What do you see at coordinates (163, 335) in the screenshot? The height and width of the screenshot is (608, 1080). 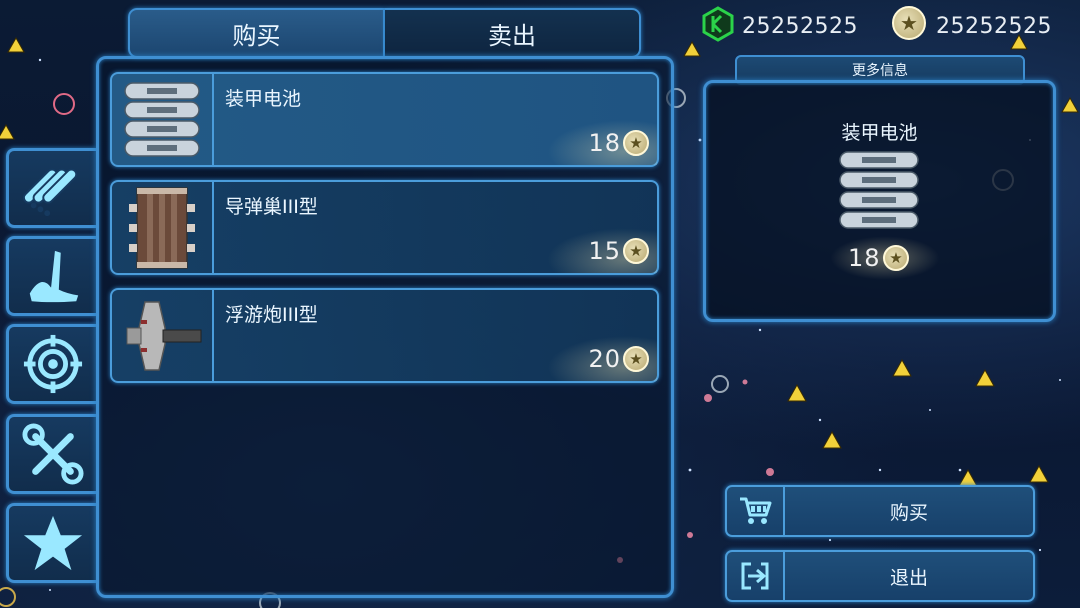 I see `floating-cannon-thumbnail` at bounding box center [163, 335].